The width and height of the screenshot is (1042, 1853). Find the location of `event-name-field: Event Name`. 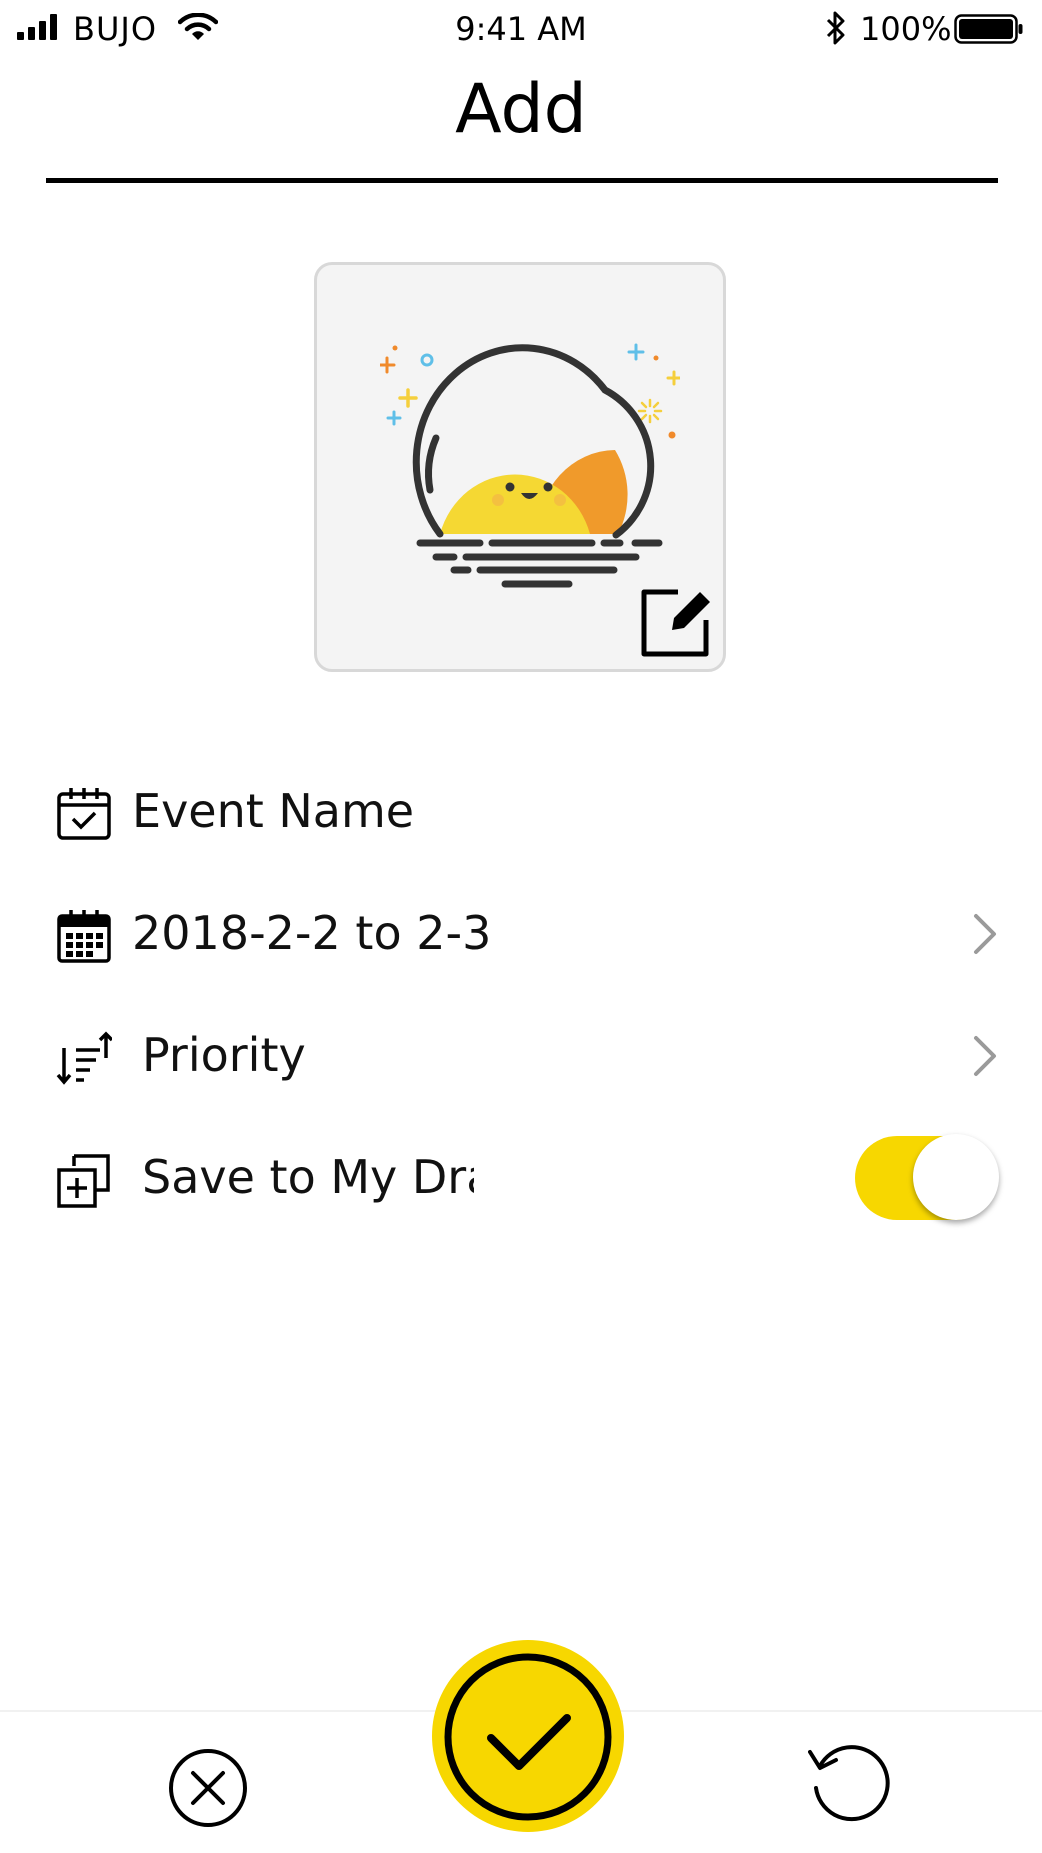

event-name-field: Event Name is located at coordinates (273, 811).